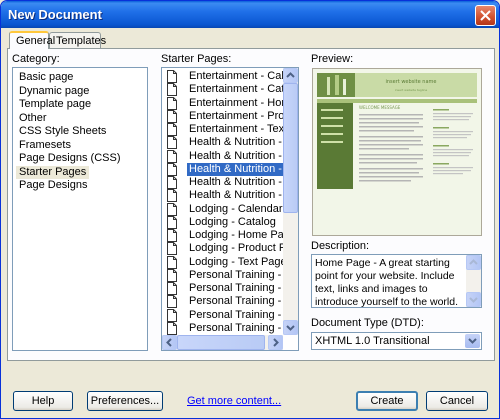 This screenshot has height=419, width=500. Describe the element at coordinates (231, 302) in the screenshot. I see `starter-page-item: Personal Training - Hom` at that location.